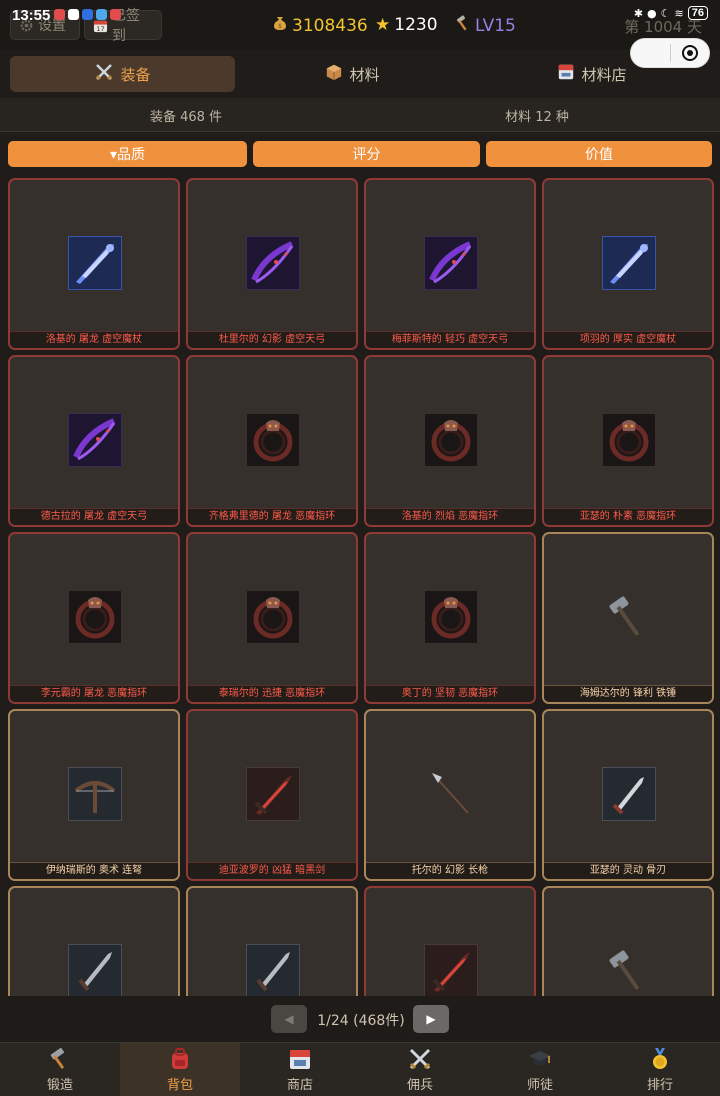 The height and width of the screenshot is (1096, 720). Describe the element at coordinates (450, 441) in the screenshot. I see `item-card: 洛基的 烈焰 恶魔指环` at that location.